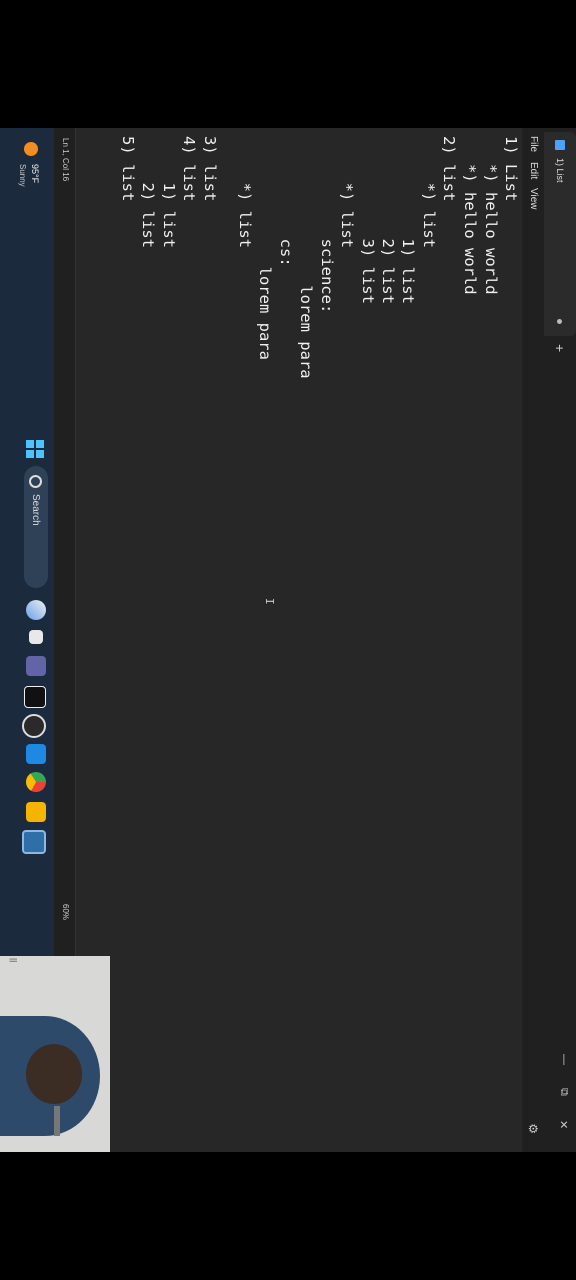 The image size is (576, 1280). What do you see at coordinates (560, 348) in the screenshot?
I see `new-tab-button: +` at bounding box center [560, 348].